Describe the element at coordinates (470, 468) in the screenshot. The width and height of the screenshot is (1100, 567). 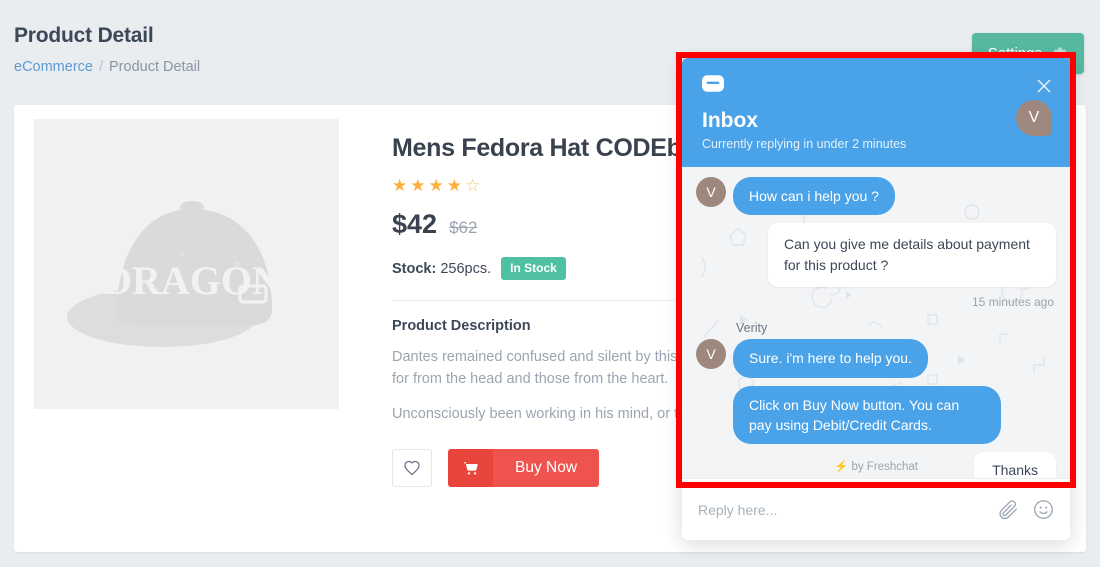
I see `cart-icon` at that location.